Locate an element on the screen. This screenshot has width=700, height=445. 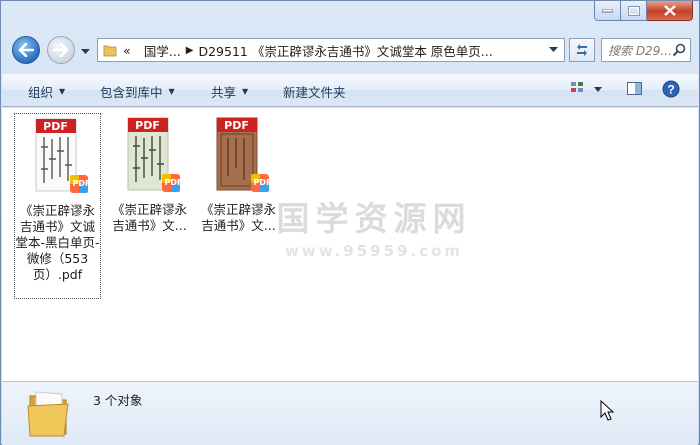
maximize-button is located at coordinates (634, 11).